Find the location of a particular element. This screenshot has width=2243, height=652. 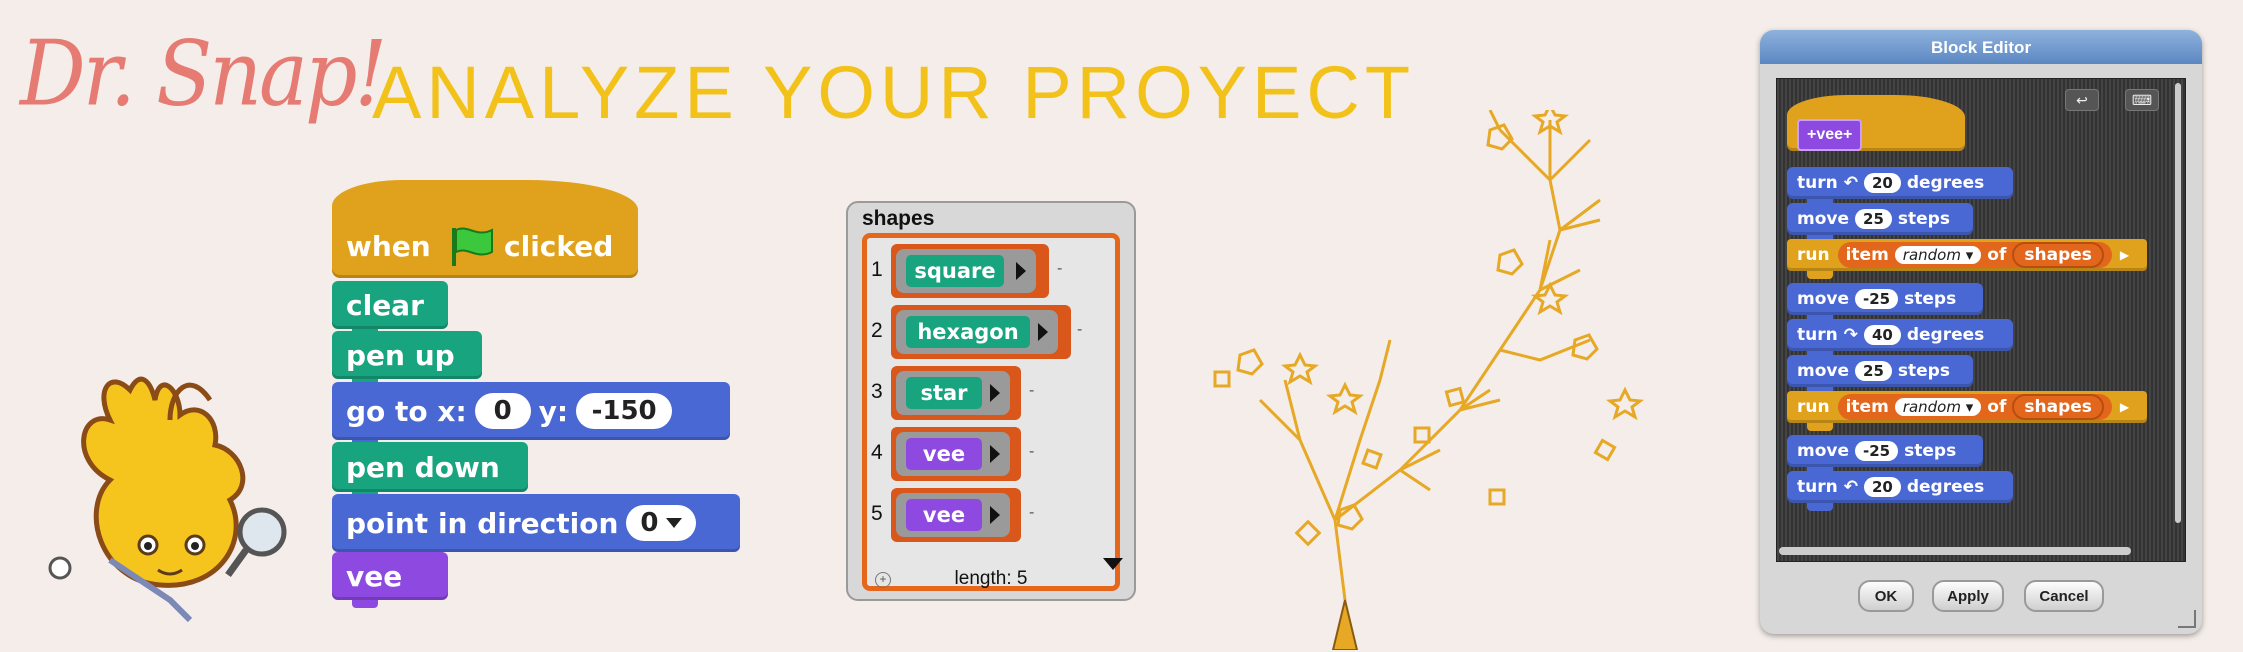

editor-titlebar: Block Editor is located at coordinates (1981, 47).